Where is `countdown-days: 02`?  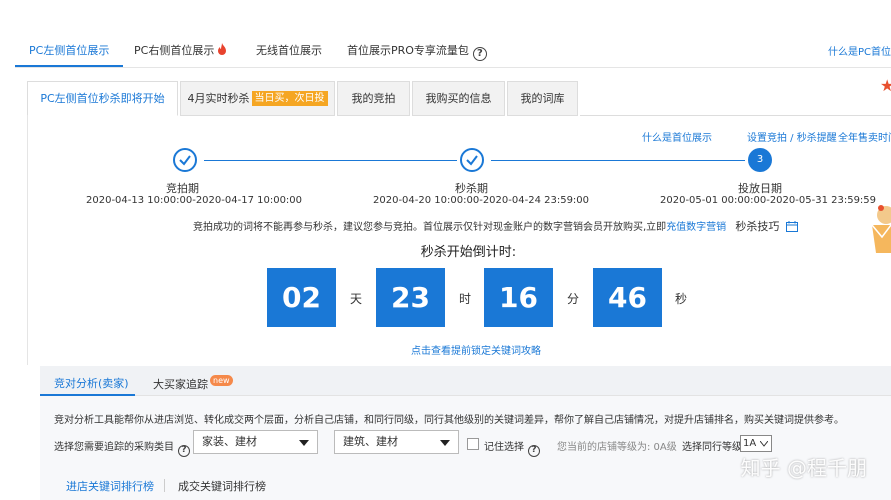
countdown-days: 02 is located at coordinates (301, 297).